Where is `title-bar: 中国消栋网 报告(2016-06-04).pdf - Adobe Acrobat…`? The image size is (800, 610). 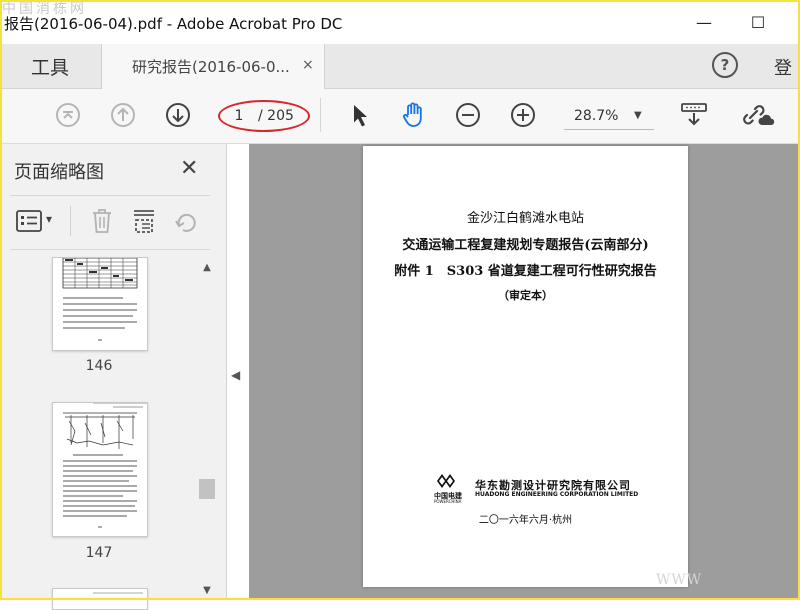 title-bar: 中国消栋网 报告(2016-06-04).pdf - Adobe Acrobat… is located at coordinates (400, 22).